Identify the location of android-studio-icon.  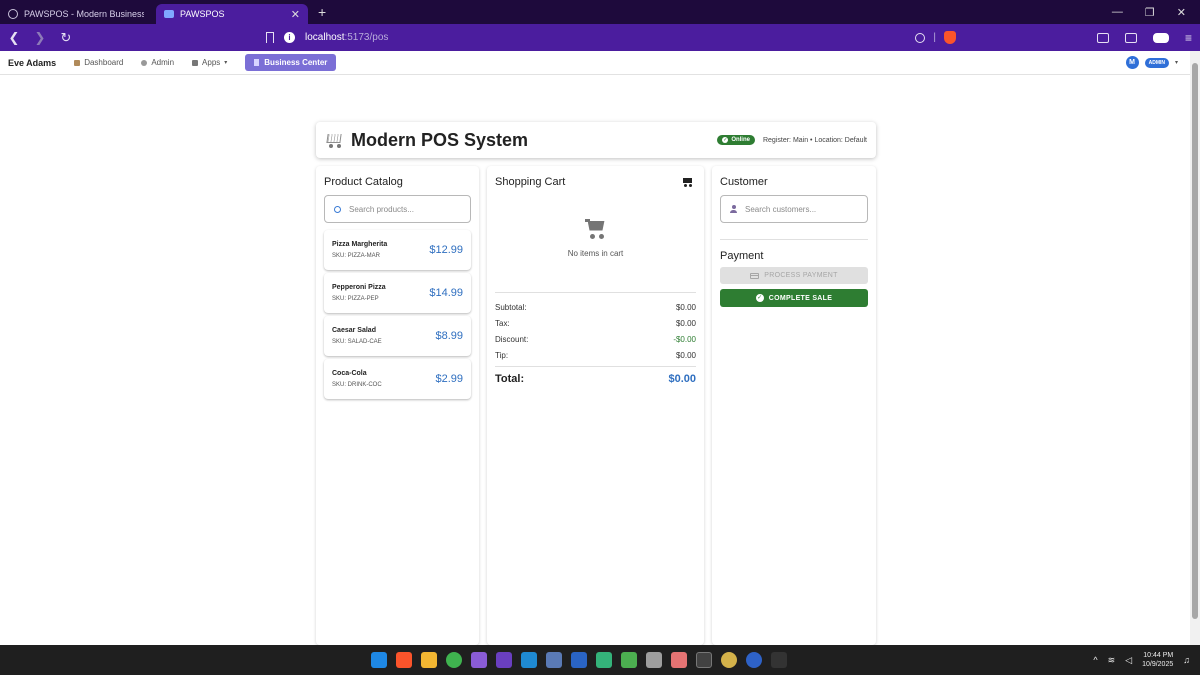
(604, 660).